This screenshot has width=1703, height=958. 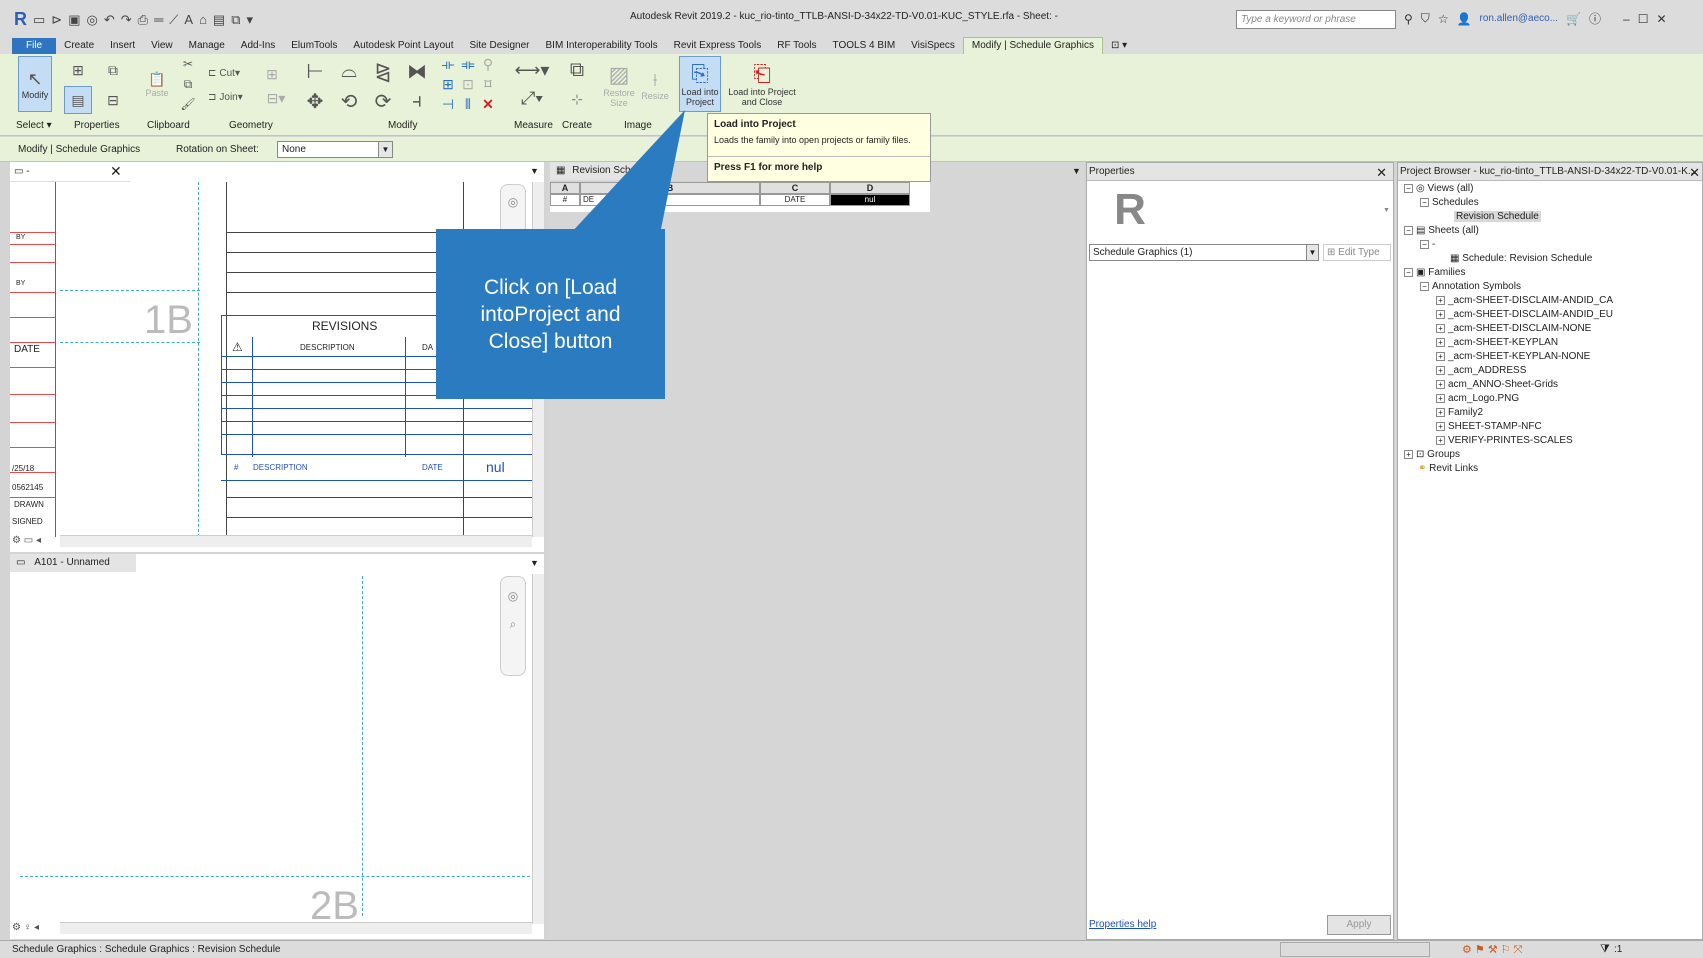 I want to click on undo-icon: ↶, so click(x=109, y=20).